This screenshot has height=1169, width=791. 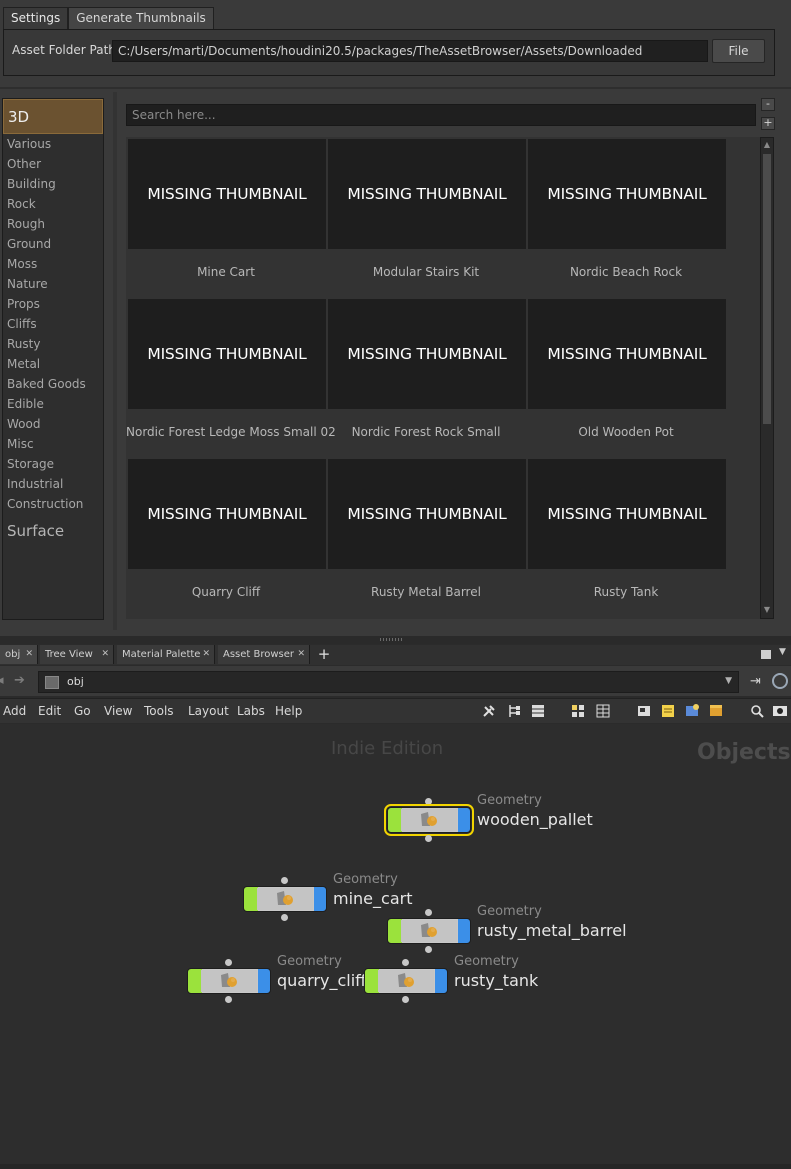 I want to click on category-item: Wood, so click(x=53, y=424).